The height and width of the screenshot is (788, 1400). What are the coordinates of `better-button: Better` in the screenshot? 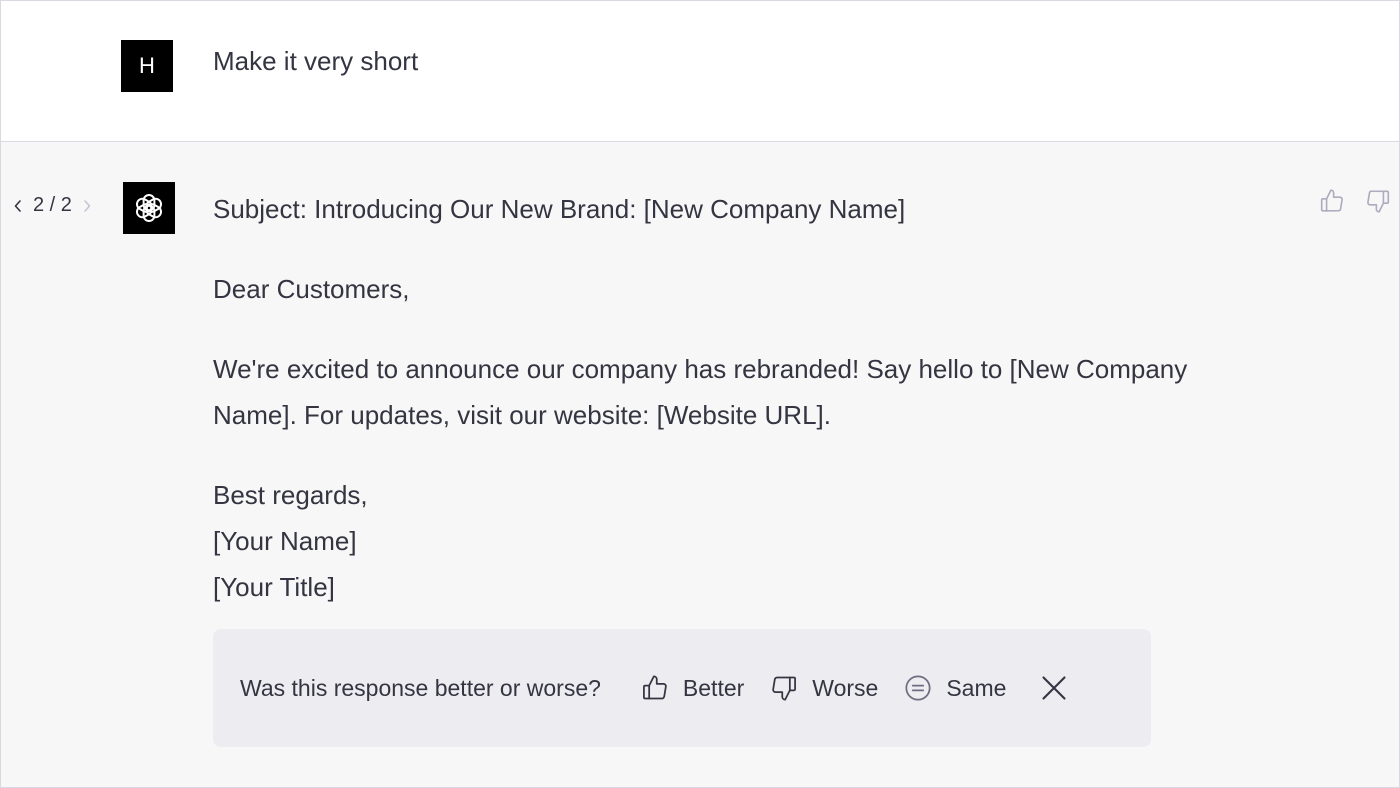 It's located at (692, 688).